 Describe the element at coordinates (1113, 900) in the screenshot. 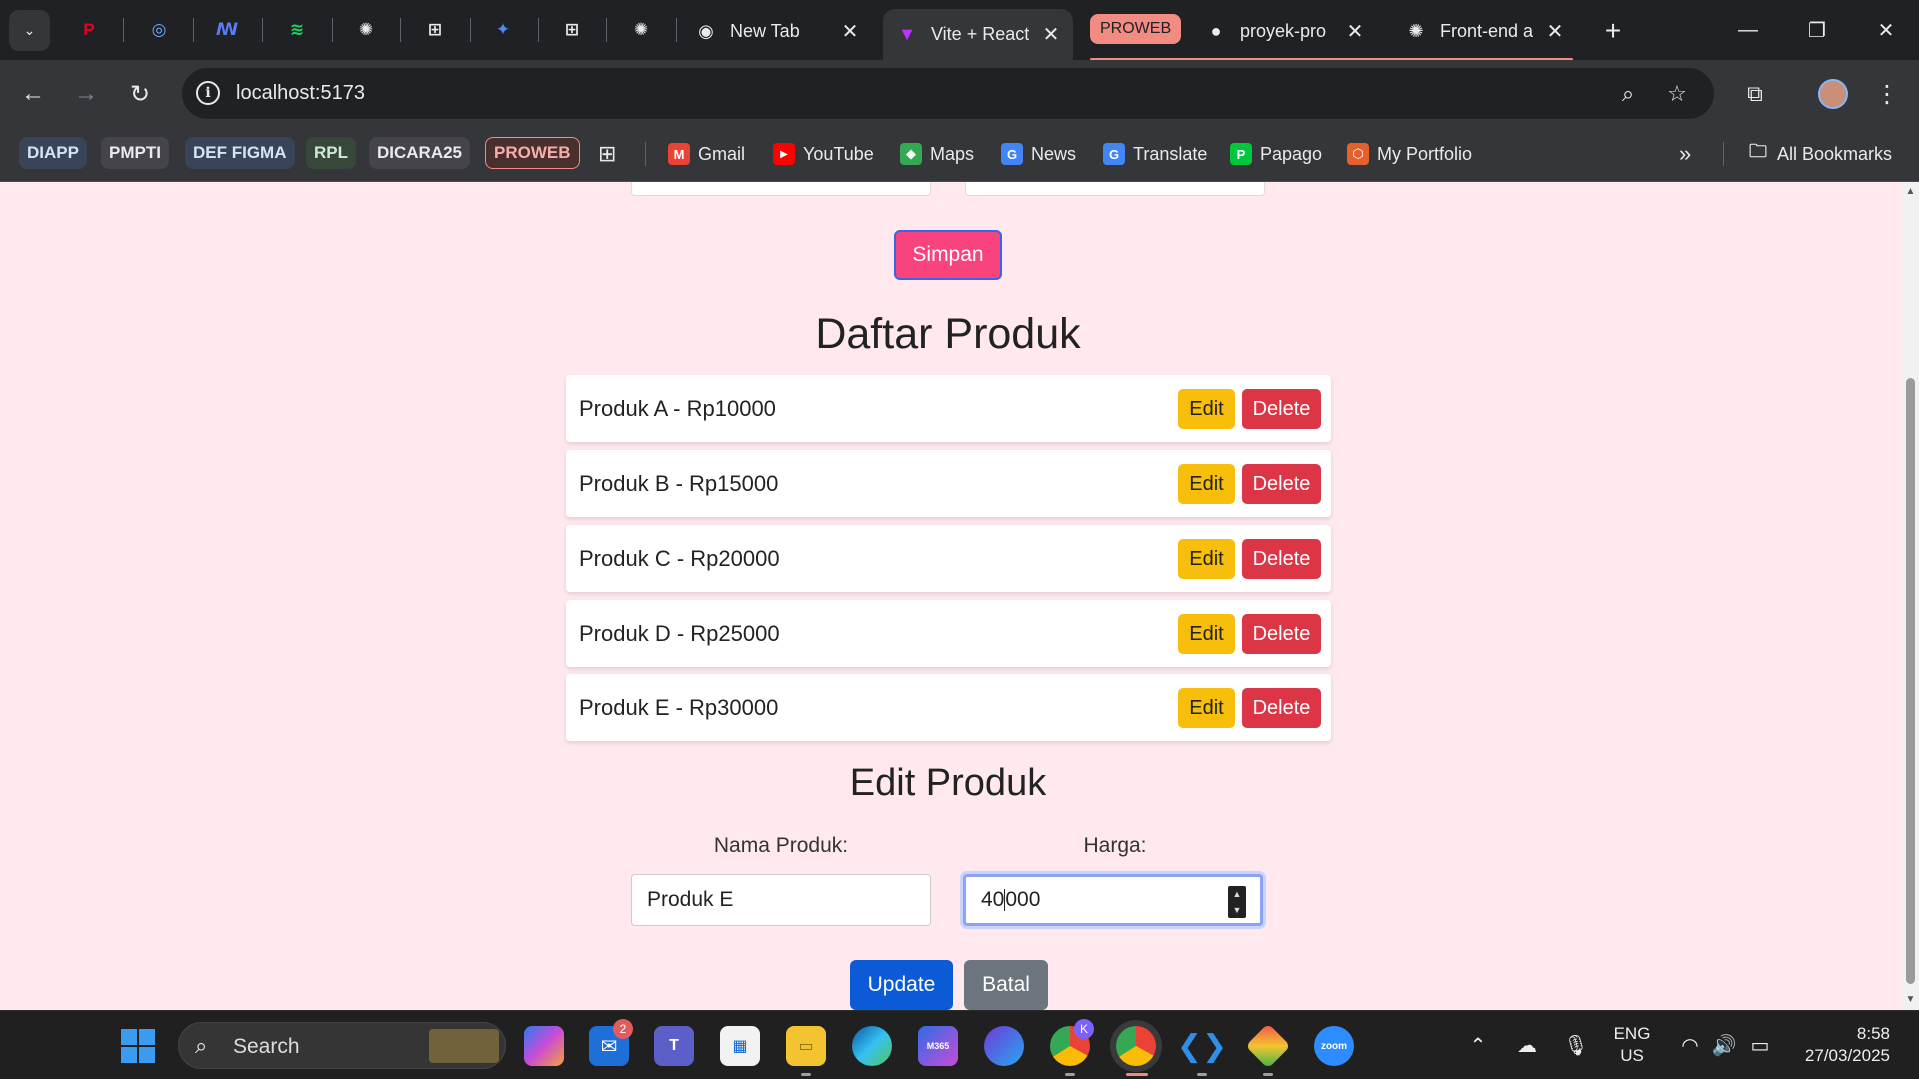

I see `price-input: 40 000 ▲ ▼` at that location.